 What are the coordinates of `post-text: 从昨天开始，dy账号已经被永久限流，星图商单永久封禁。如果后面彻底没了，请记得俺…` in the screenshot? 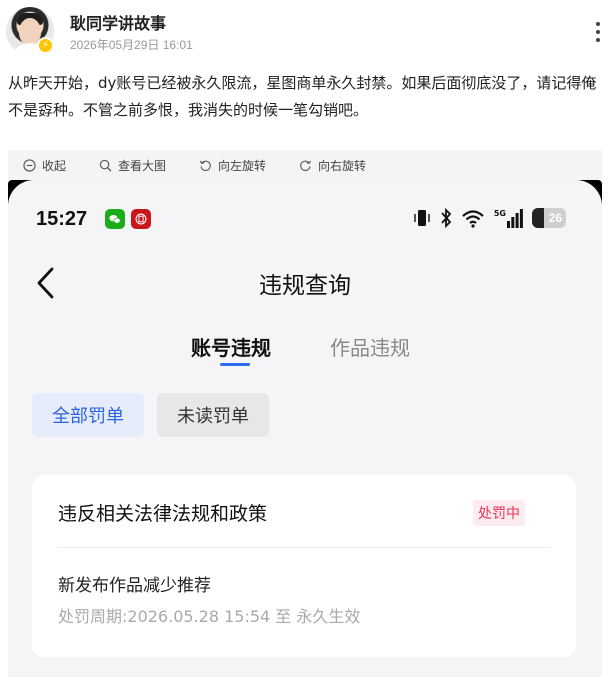 It's located at (302, 96).